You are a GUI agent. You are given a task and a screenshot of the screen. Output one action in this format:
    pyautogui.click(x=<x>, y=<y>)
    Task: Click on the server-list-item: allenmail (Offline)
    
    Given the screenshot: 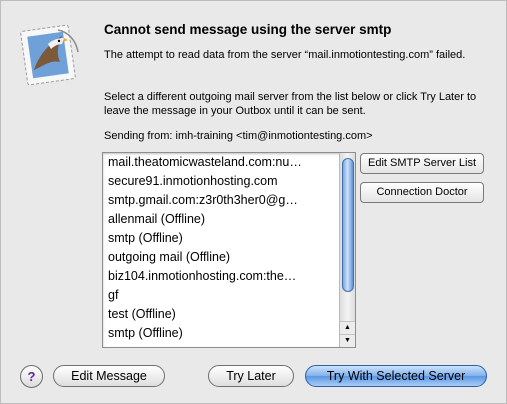 What is the action you would take?
    pyautogui.click(x=221, y=219)
    